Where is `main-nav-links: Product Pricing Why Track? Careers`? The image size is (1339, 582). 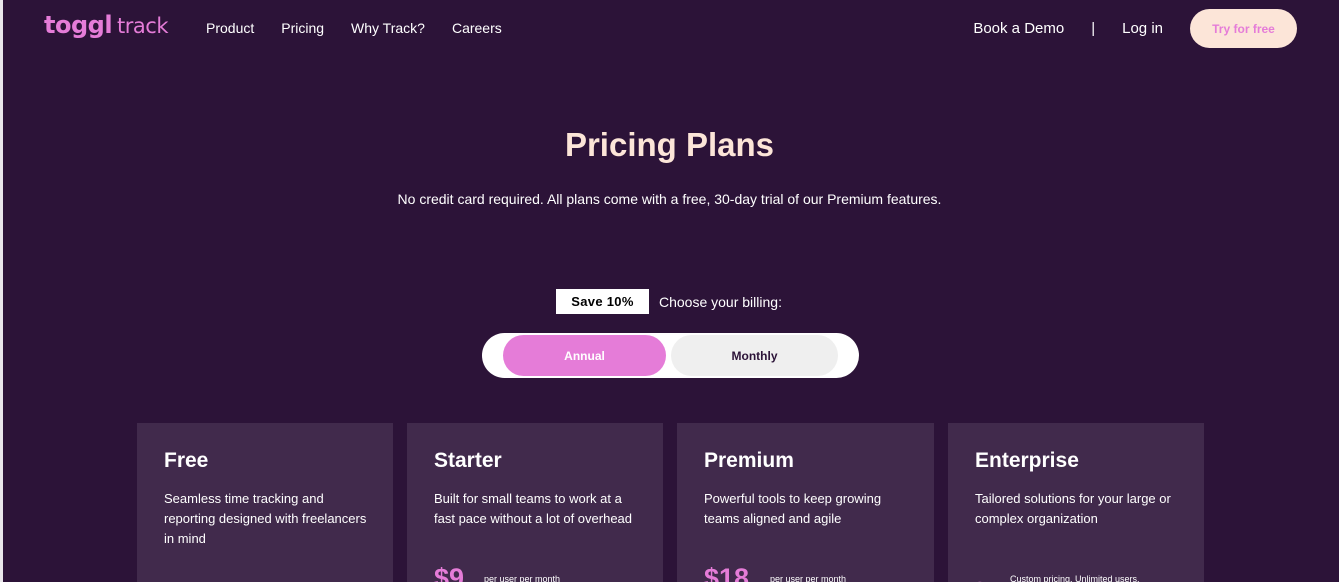 main-nav-links: Product Pricing Why Track? Careers is located at coordinates (367, 28).